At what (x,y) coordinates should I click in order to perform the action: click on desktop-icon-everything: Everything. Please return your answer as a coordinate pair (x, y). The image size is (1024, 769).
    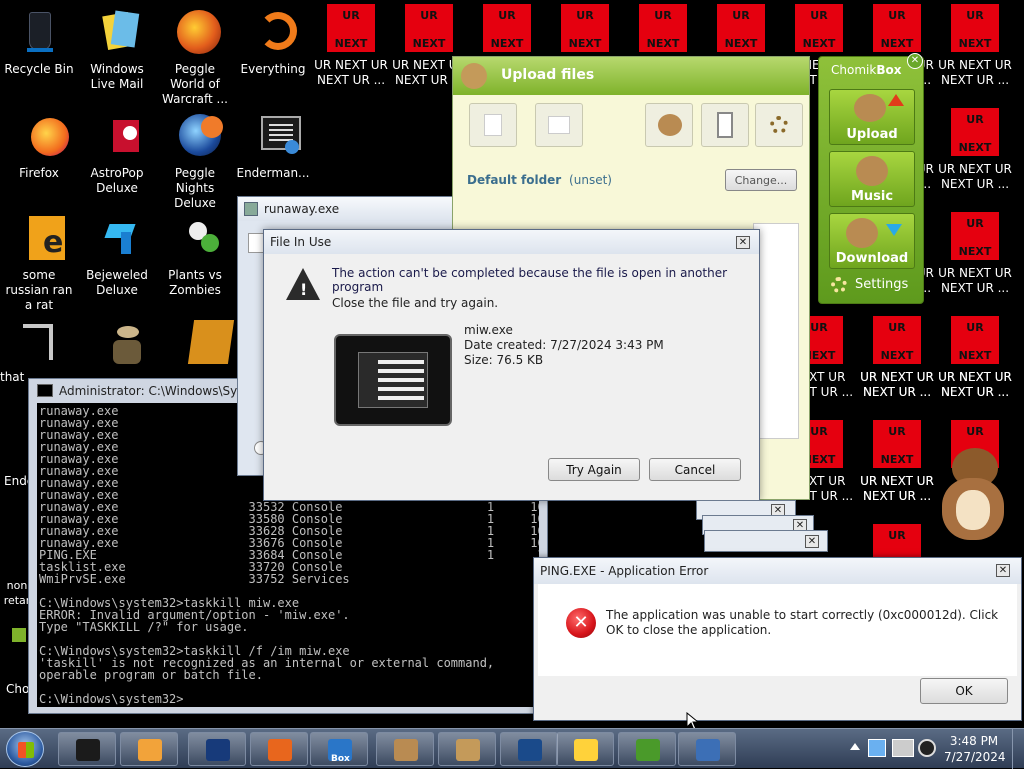
    Looking at the image, I should click on (273, 42).